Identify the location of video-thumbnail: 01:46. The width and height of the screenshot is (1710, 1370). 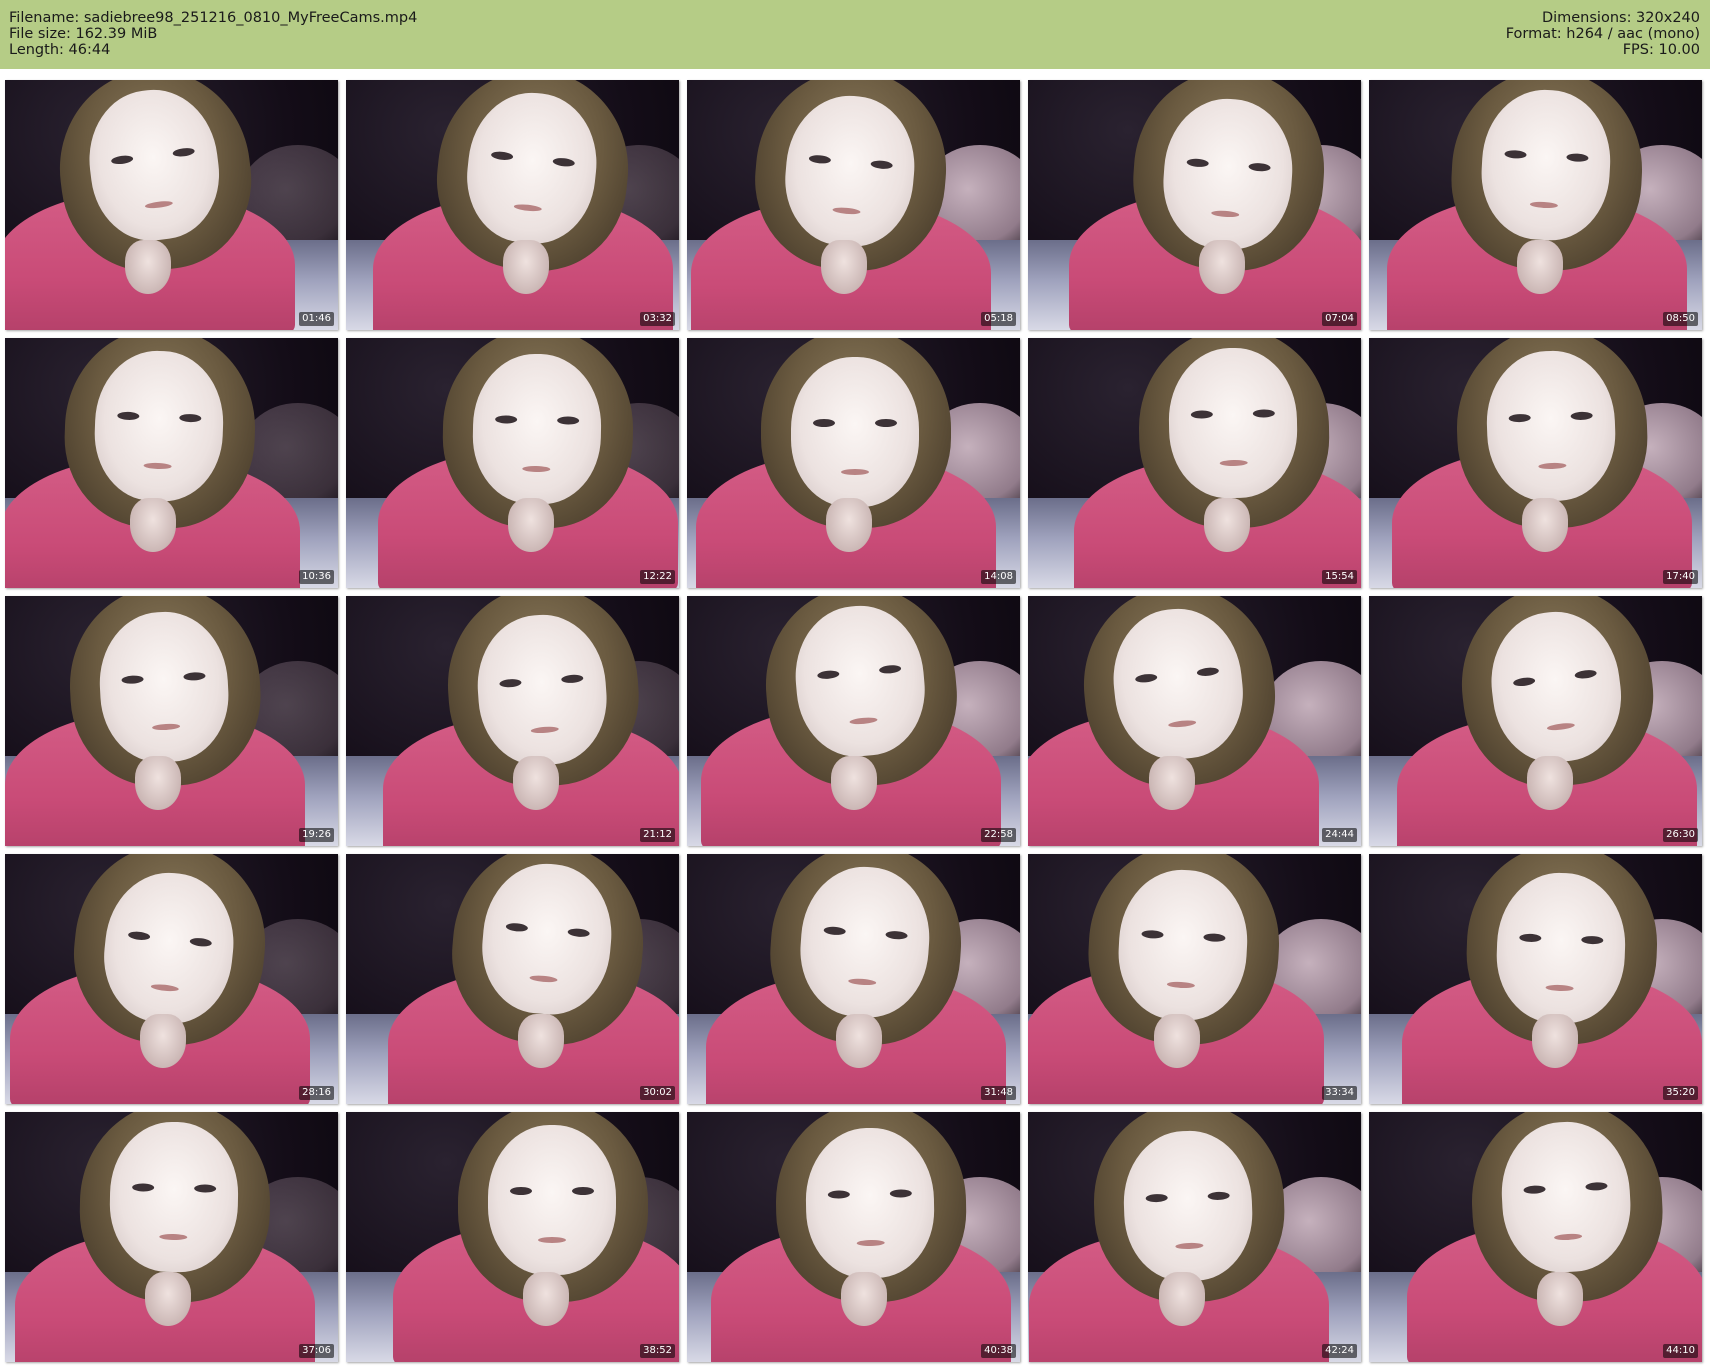
(171, 205).